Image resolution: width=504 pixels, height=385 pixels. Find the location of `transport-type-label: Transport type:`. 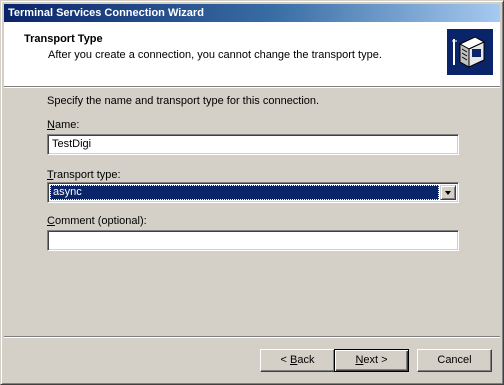

transport-type-label: Transport type: is located at coordinates (84, 175).